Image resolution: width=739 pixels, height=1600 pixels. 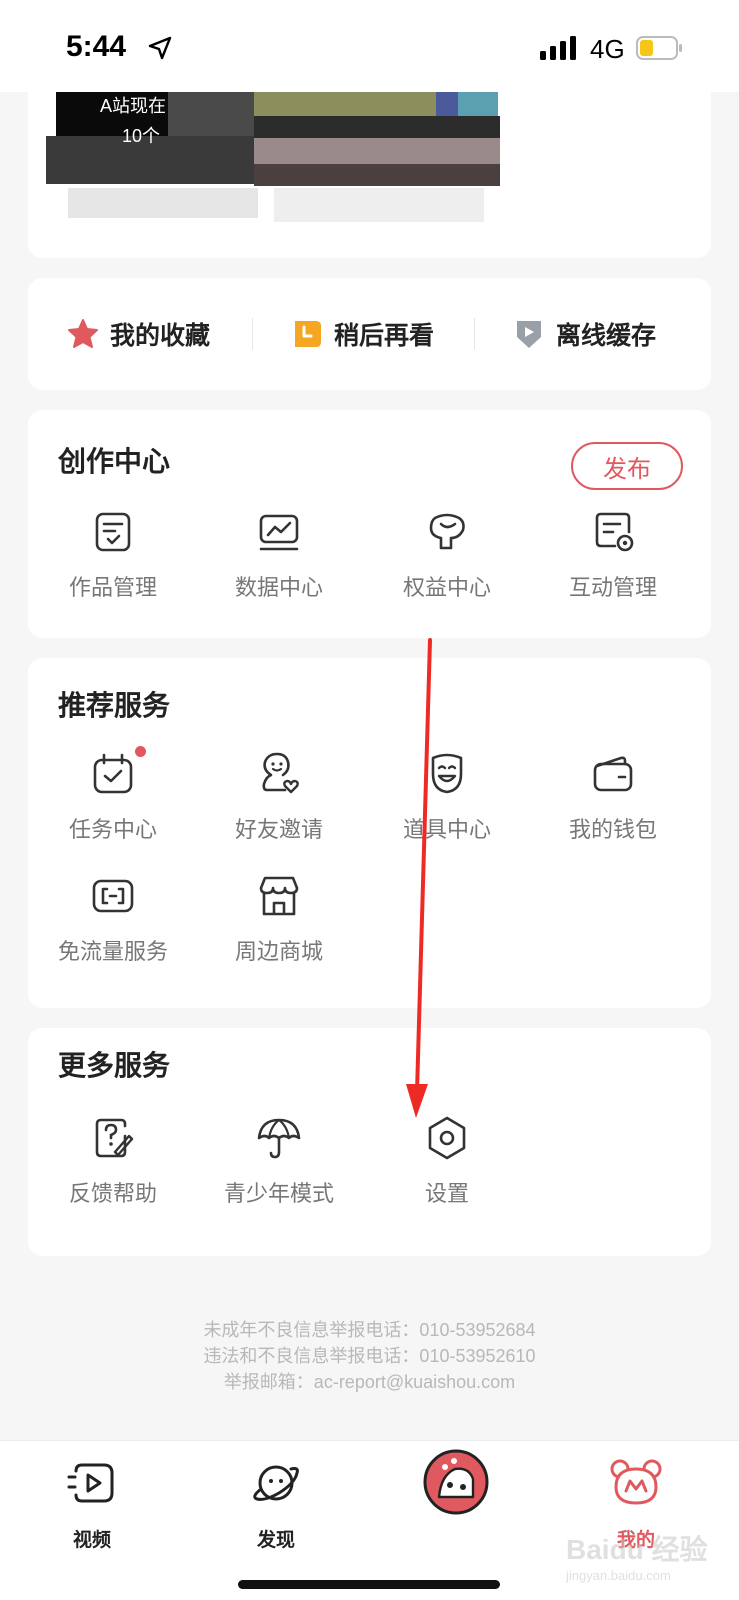 What do you see at coordinates (369, 1330) in the screenshot?
I see `footer-minor-report-phone: 未成年不良信息举报电话：010-53952684` at bounding box center [369, 1330].